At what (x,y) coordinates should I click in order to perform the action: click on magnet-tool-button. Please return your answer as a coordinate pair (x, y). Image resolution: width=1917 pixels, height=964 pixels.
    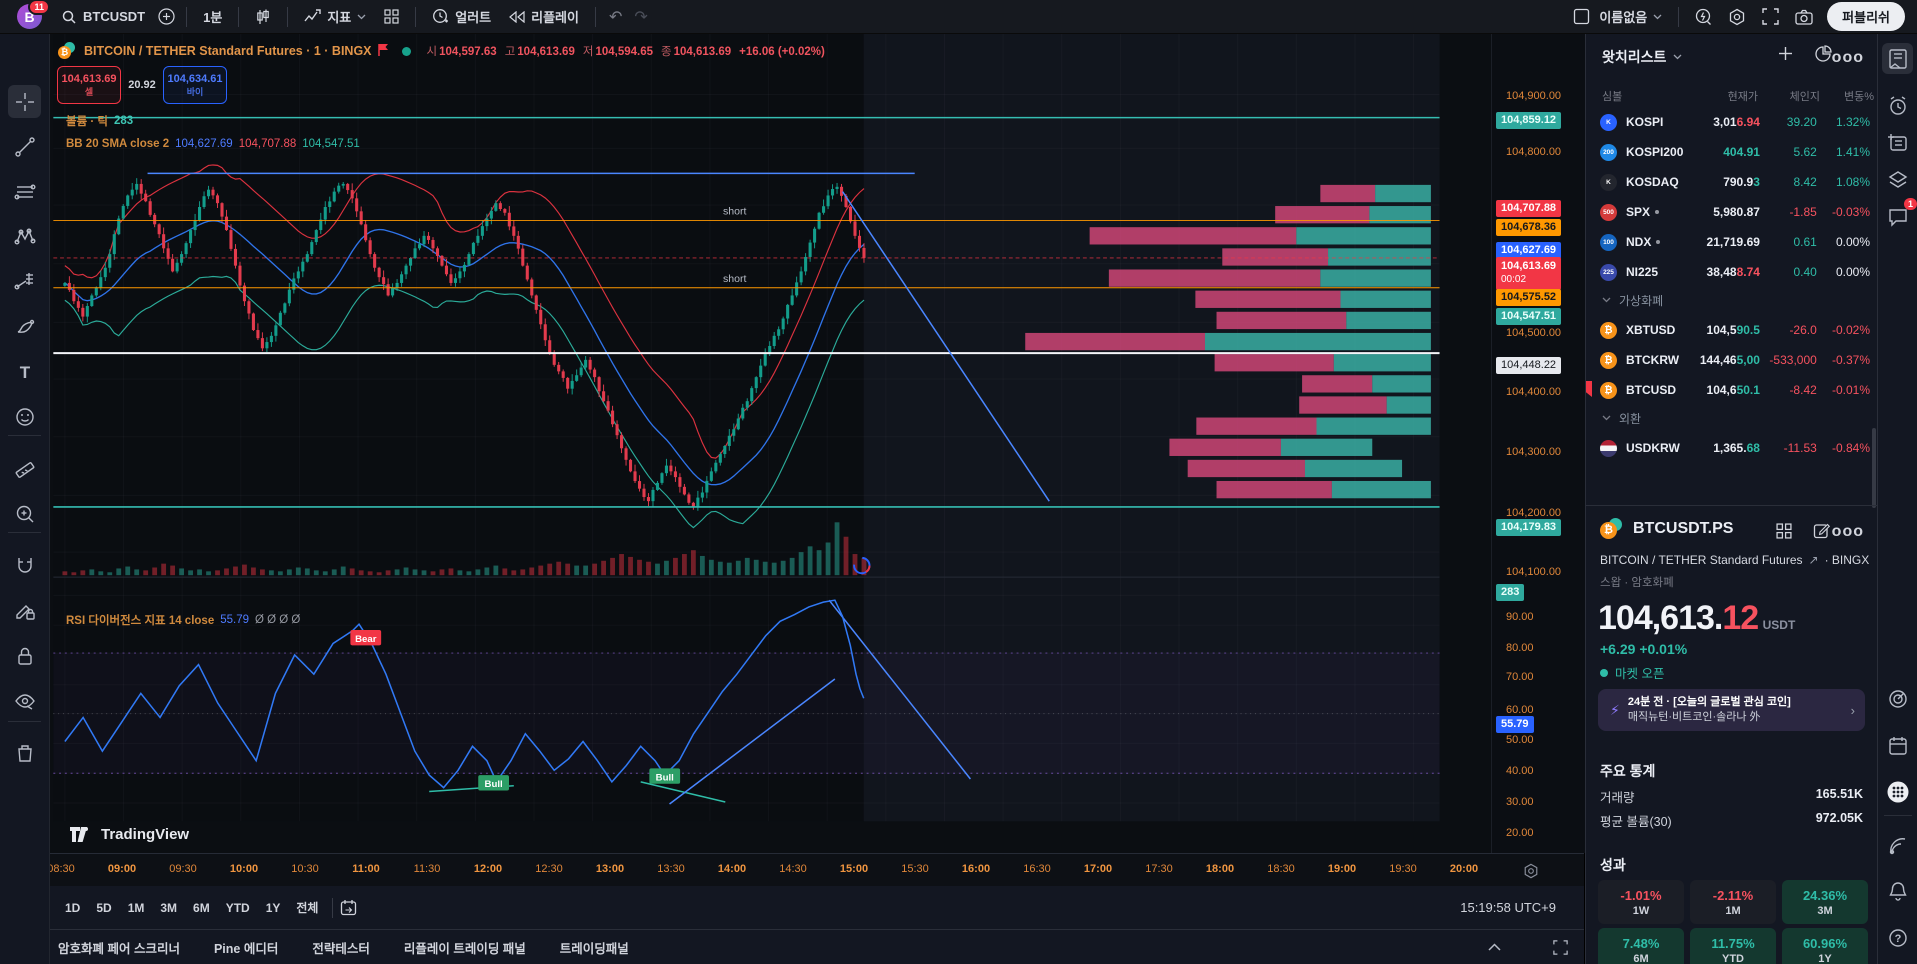
    Looking at the image, I should click on (24, 565).